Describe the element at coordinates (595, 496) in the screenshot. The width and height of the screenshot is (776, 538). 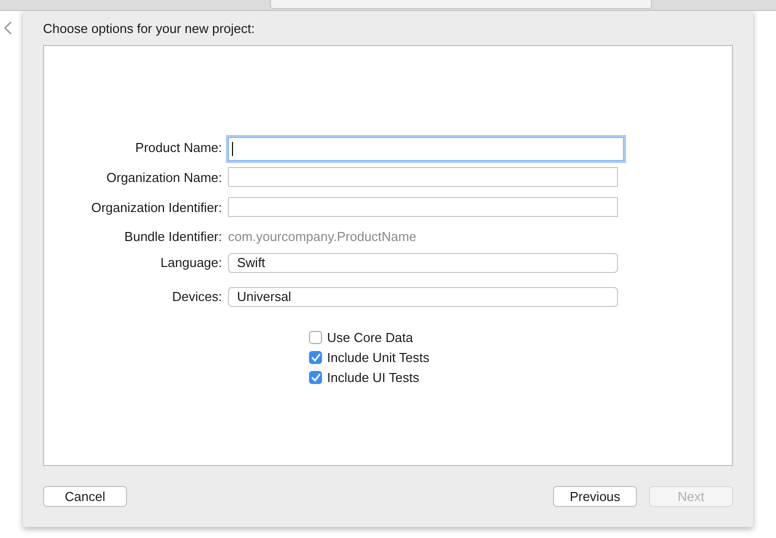
I see `dialog-button: Previous` at that location.